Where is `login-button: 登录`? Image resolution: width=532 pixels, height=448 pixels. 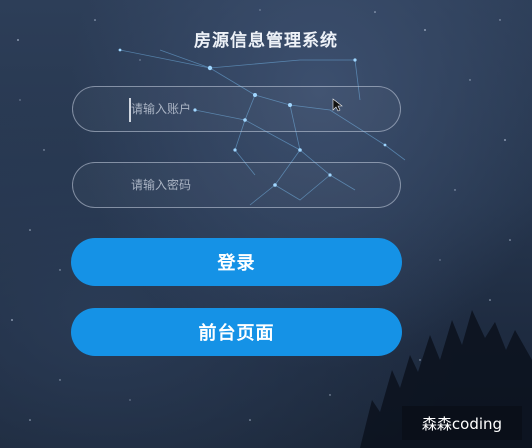 login-button: 登录 is located at coordinates (236, 262).